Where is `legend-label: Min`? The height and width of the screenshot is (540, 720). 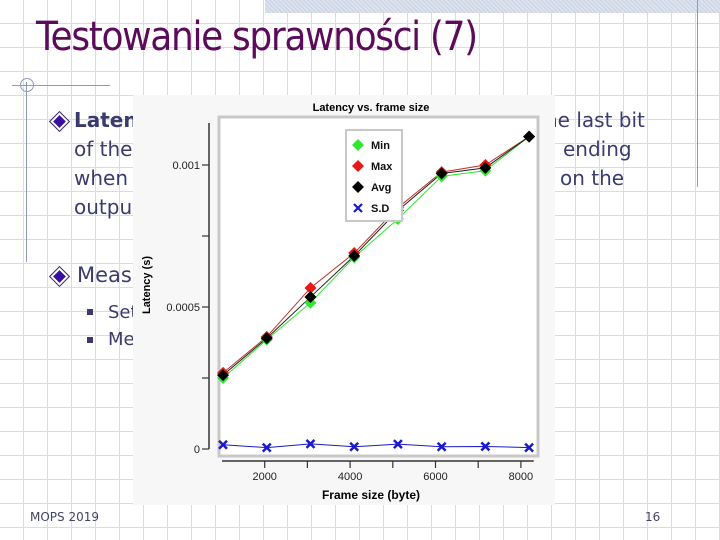
legend-label: Min is located at coordinates (380, 146).